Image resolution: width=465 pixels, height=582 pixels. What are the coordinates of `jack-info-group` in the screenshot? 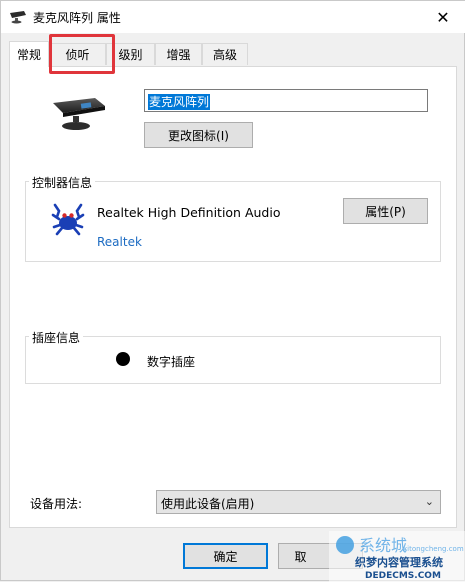 It's located at (233, 360).